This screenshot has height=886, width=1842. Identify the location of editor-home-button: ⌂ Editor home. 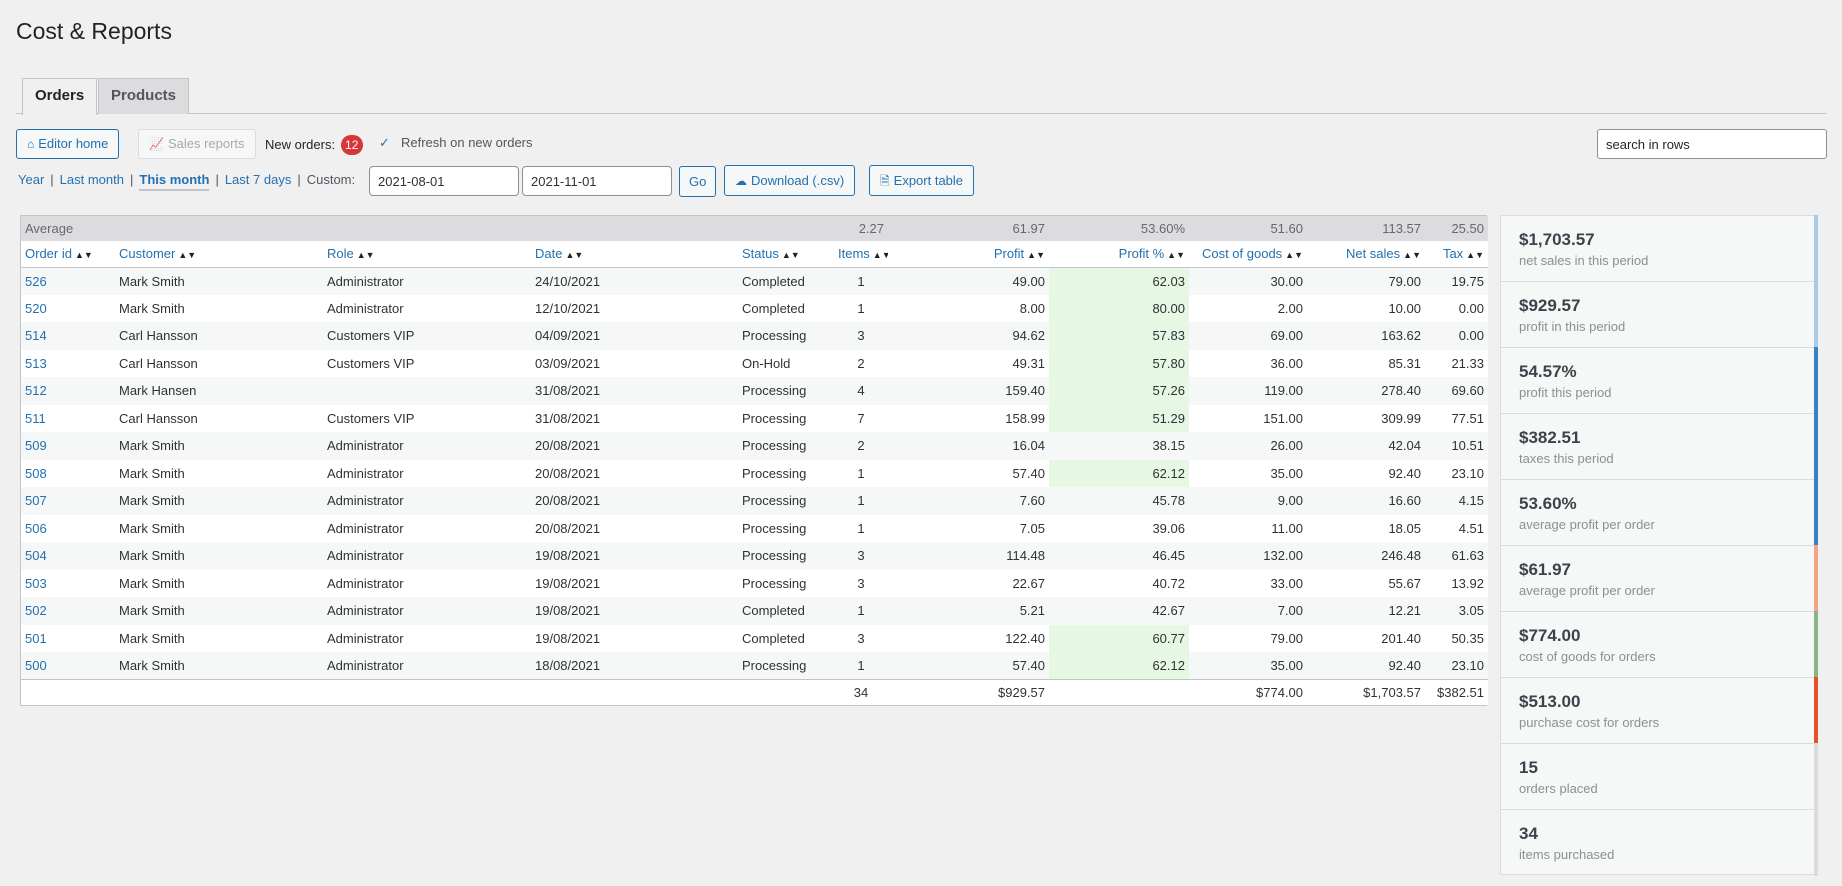
(68, 144).